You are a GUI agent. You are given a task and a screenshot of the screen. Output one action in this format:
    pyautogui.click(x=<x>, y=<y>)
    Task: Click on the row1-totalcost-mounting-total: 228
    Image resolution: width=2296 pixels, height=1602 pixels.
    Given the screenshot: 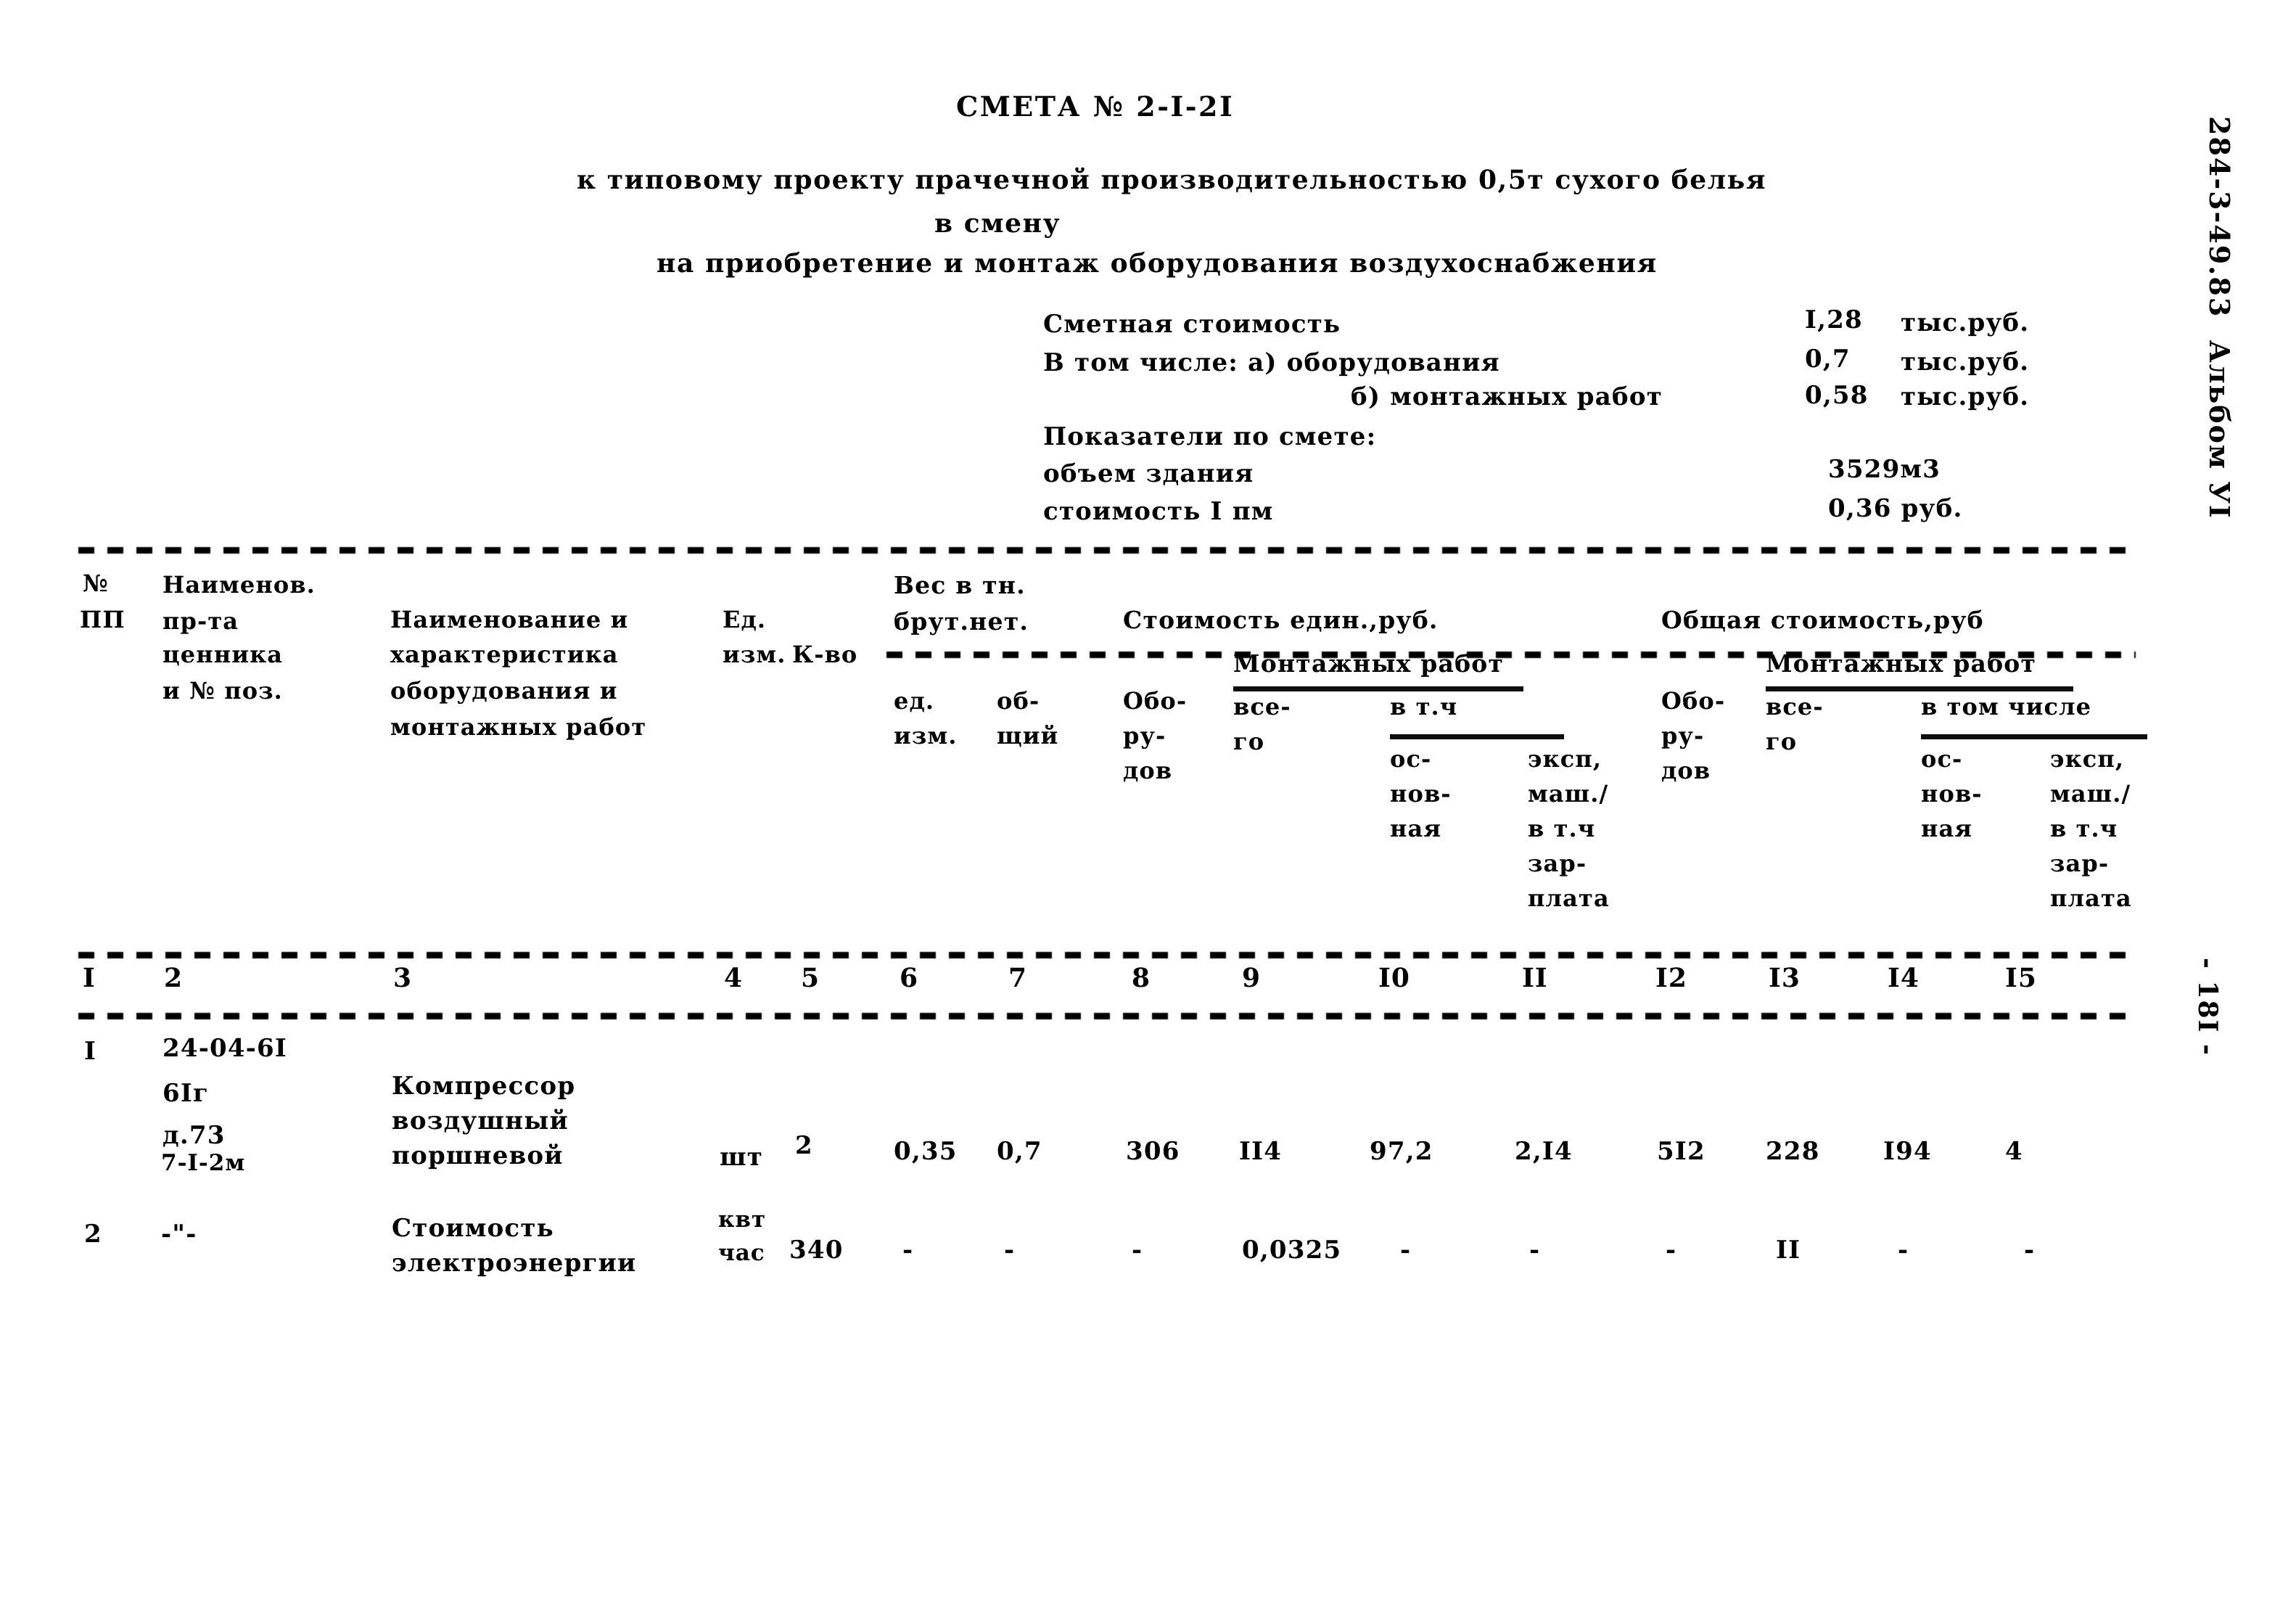 What is the action you would take?
    pyautogui.click(x=1793, y=1151)
    